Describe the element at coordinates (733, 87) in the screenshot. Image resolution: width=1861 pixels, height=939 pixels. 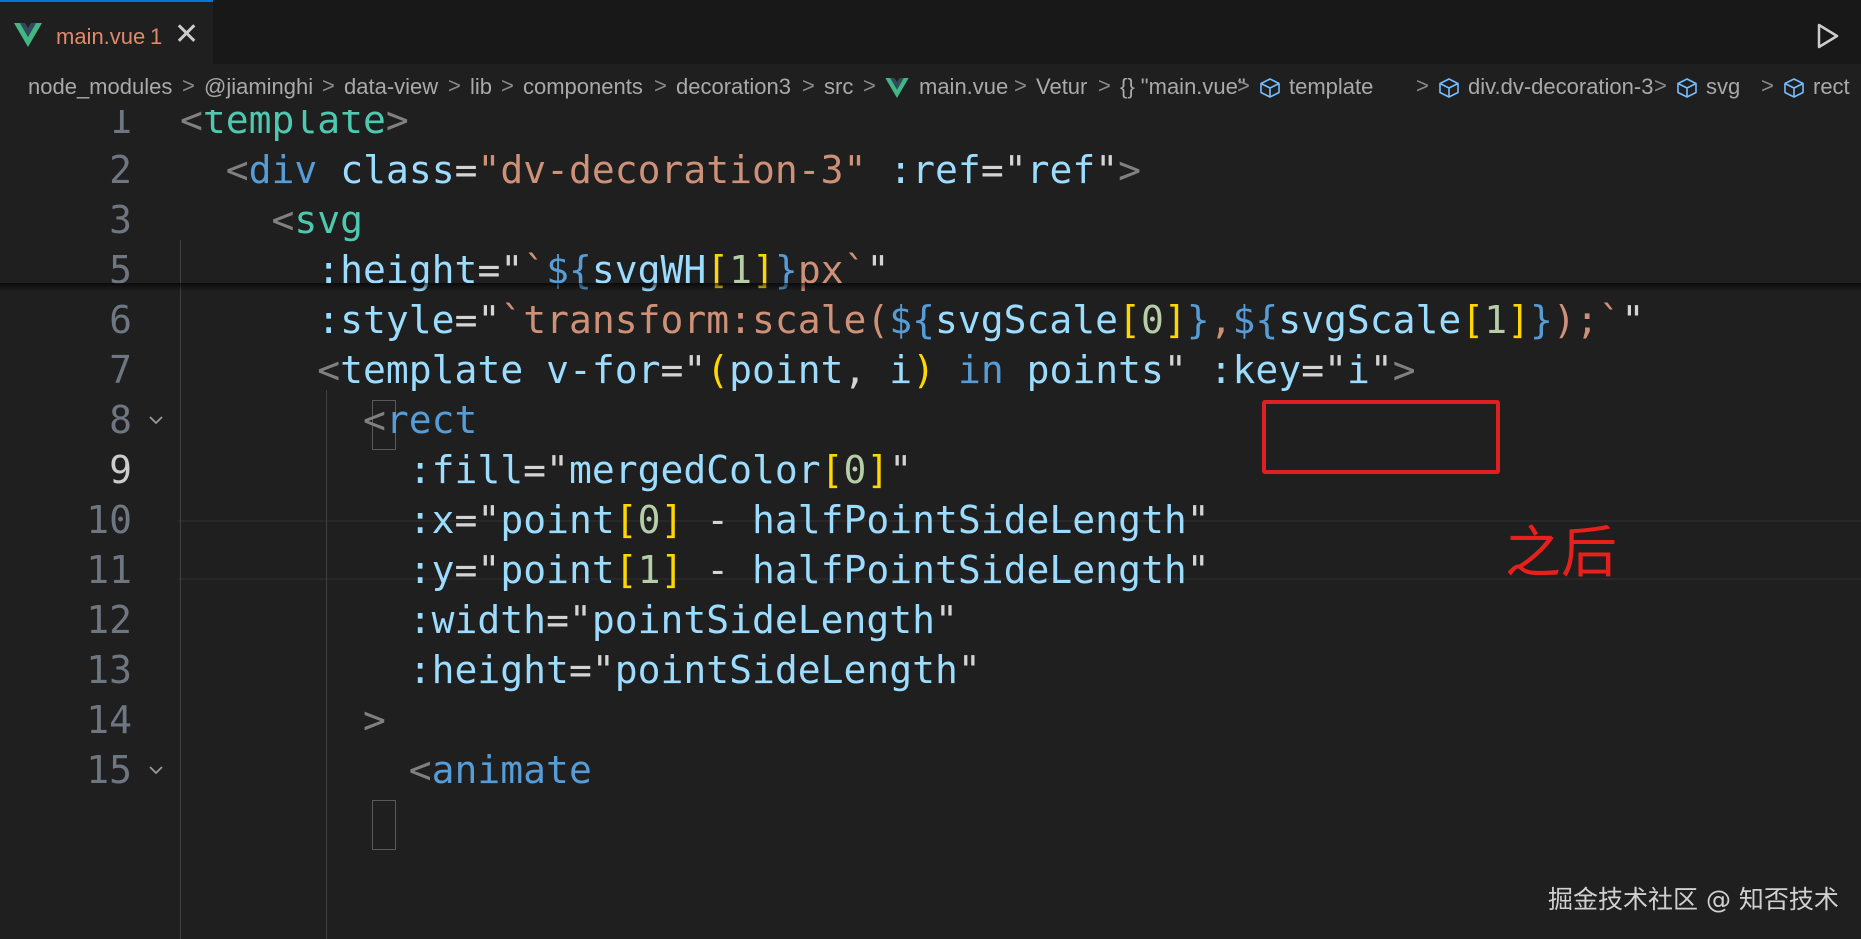
I see `breadcrumb-item: decoration3` at that location.